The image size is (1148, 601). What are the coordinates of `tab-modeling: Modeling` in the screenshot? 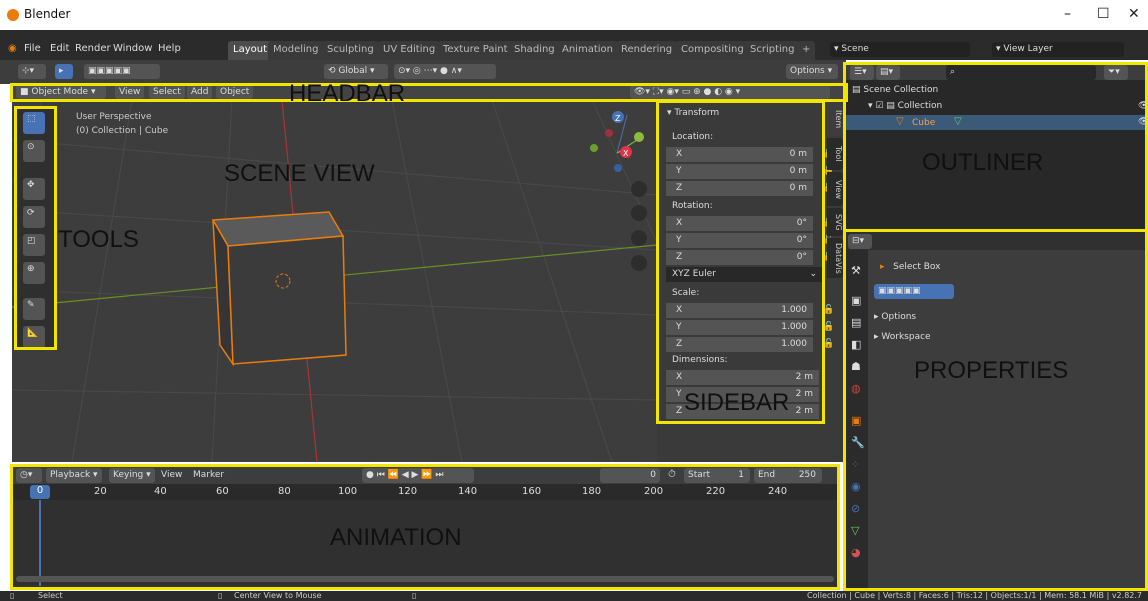 It's located at (296, 50).